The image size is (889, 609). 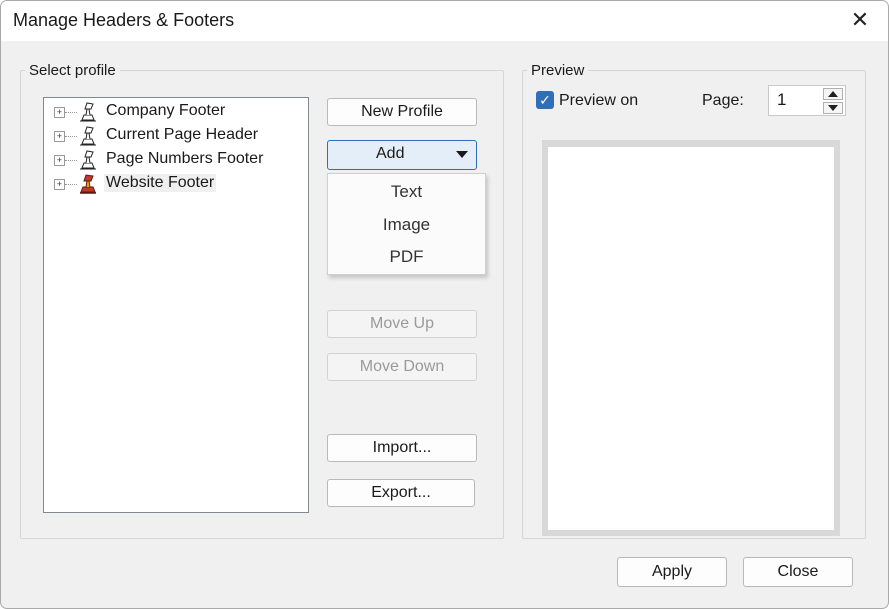 What do you see at coordinates (402, 324) in the screenshot?
I see `move-up-button: Move Up` at bounding box center [402, 324].